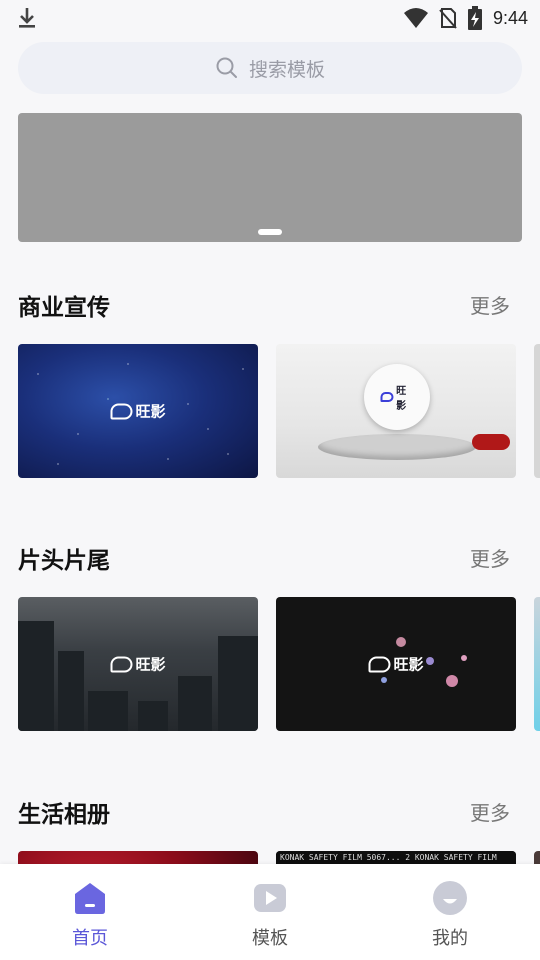 The height and width of the screenshot is (960, 540). Describe the element at coordinates (270, 232) in the screenshot. I see `carousel-indicator` at that location.